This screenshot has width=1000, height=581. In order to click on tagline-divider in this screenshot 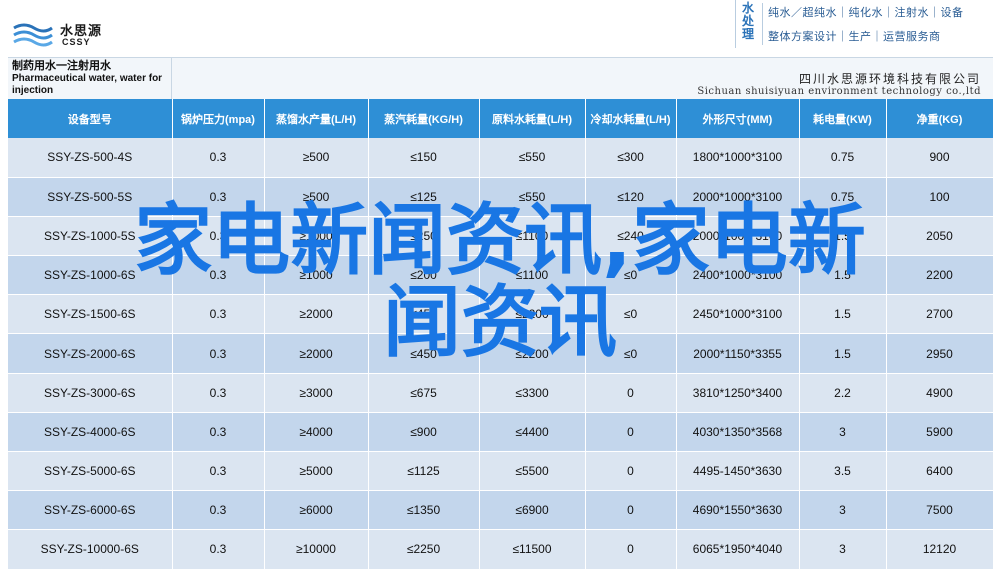, I will do `click(762, 24)`.